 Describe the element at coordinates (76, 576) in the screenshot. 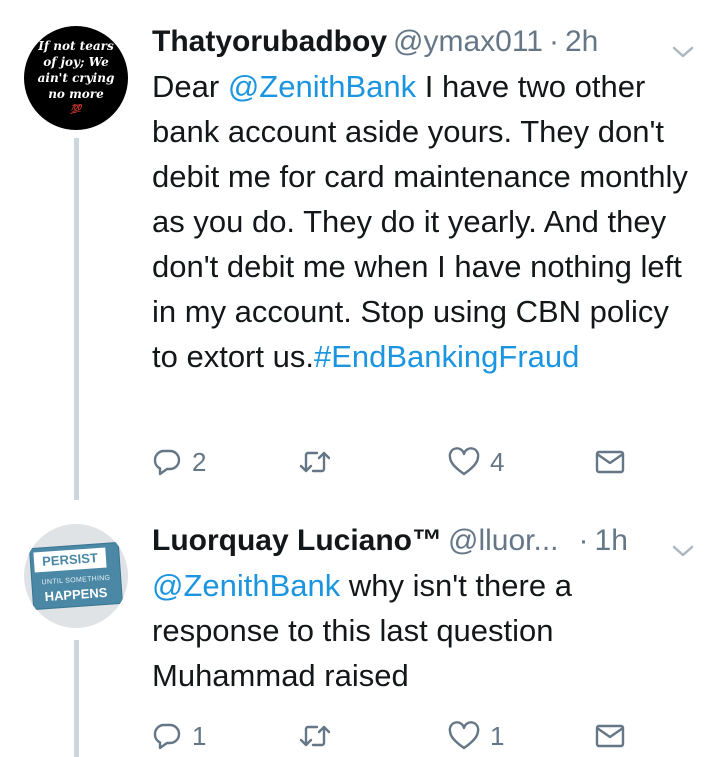

I see `avatar: PERSIST UNTIL SOMETHING HAPPENS` at that location.